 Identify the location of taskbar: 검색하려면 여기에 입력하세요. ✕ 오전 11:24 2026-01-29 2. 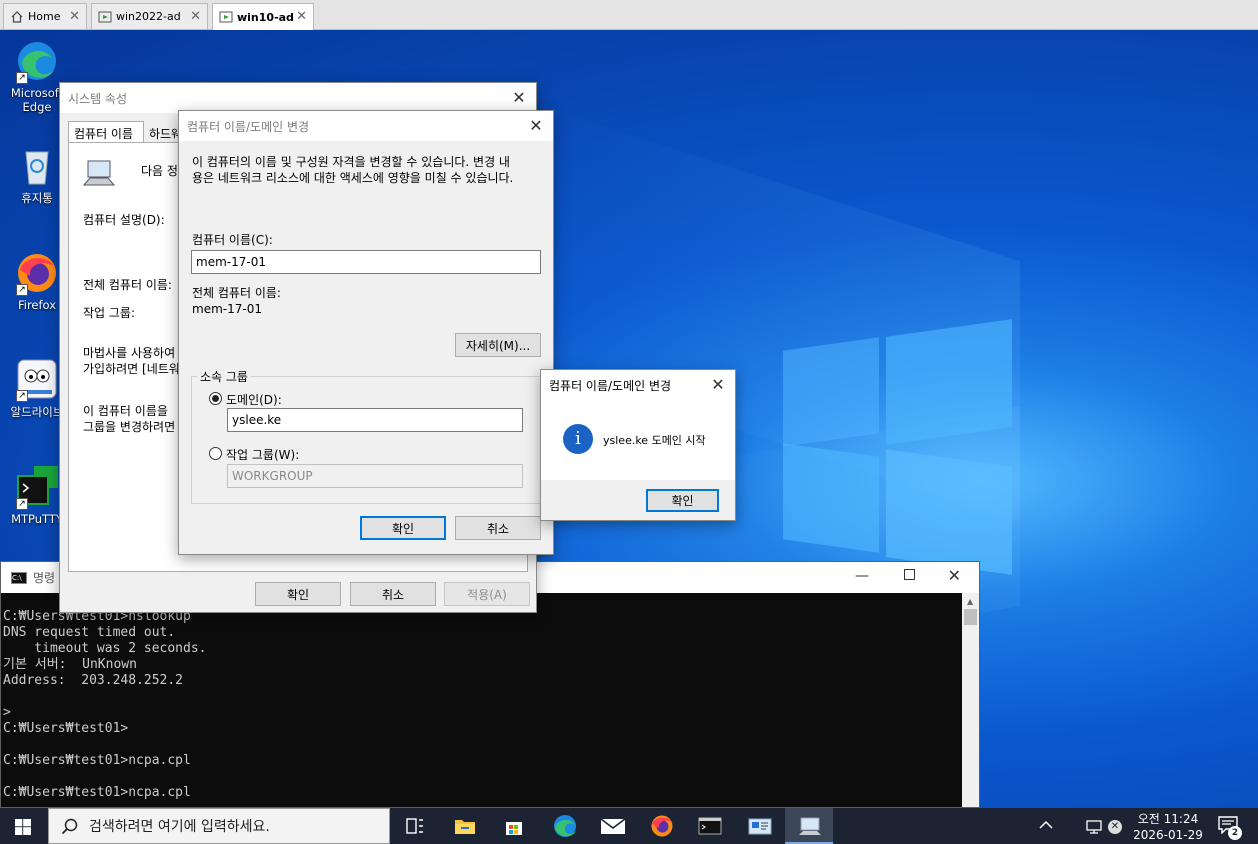
(629, 826).